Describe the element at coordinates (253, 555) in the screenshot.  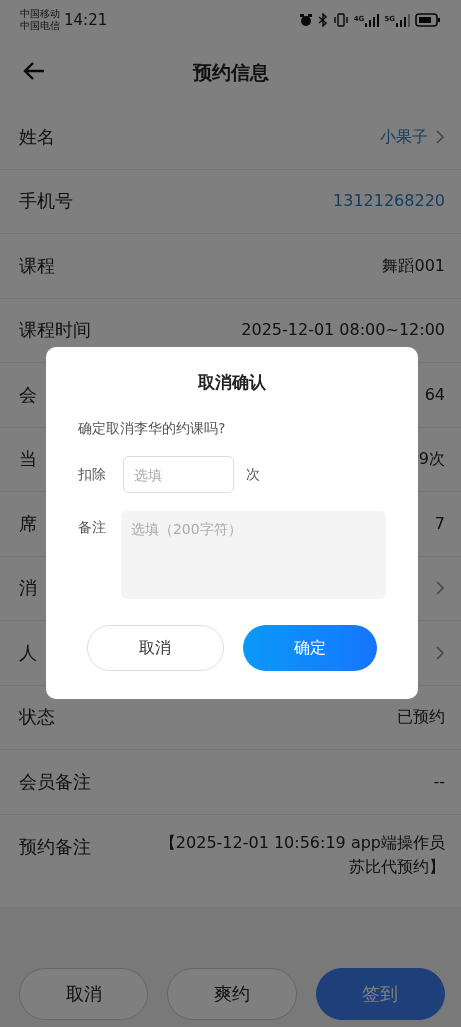
I see `note-field: 选填（200字符）` at that location.